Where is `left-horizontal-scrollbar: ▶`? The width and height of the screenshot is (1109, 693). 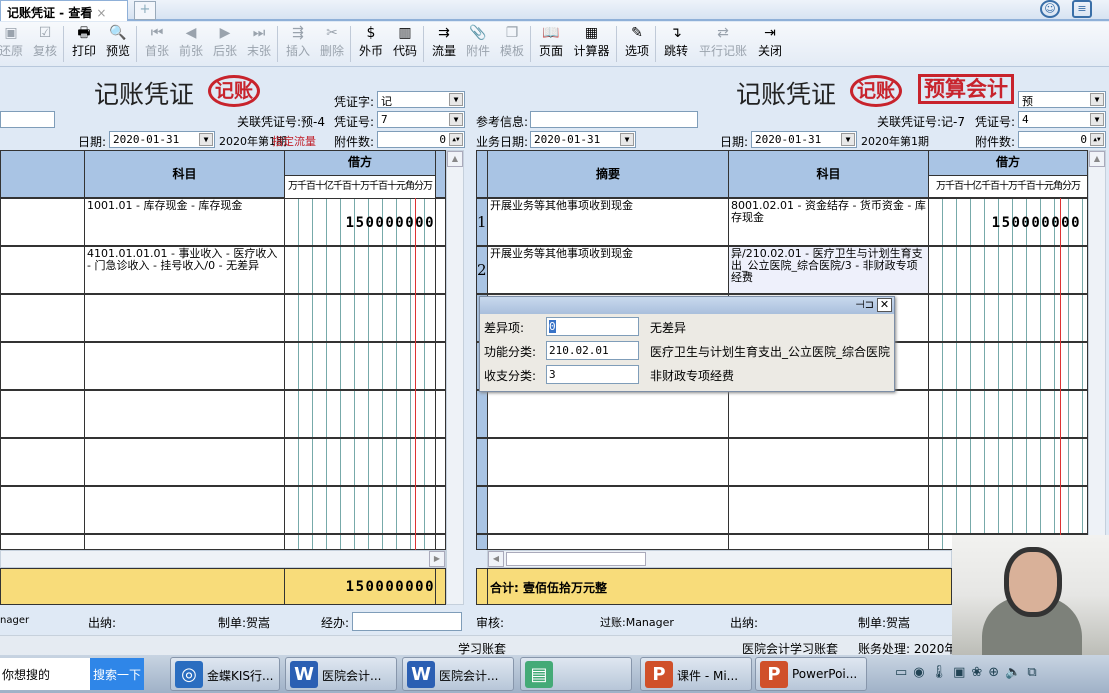
left-horizontal-scrollbar: ▶ is located at coordinates (223, 559).